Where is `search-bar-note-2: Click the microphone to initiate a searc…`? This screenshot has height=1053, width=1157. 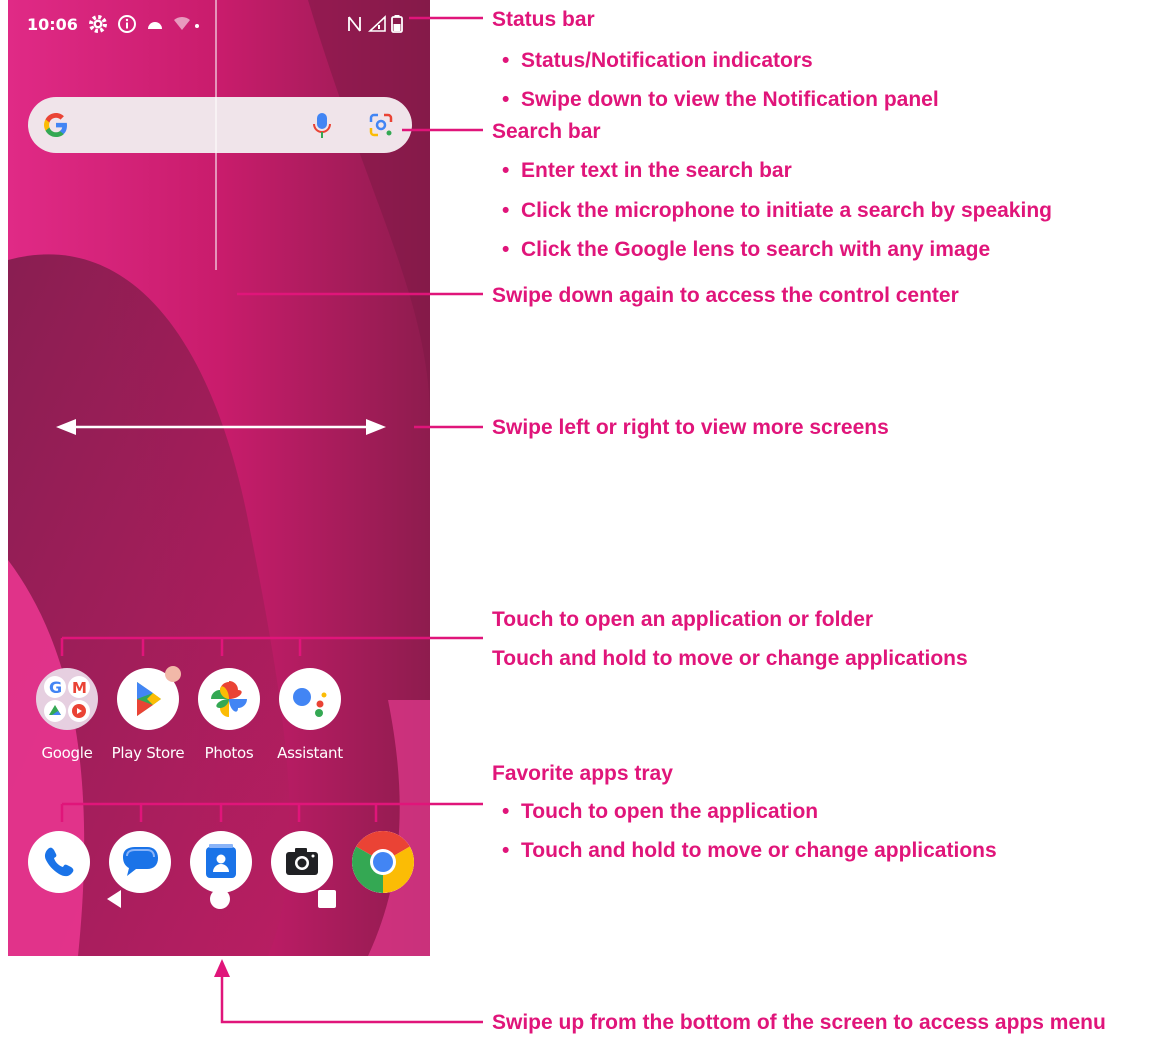
search-bar-note-2: Click the microphone to initiate a searc… is located at coordinates (786, 210).